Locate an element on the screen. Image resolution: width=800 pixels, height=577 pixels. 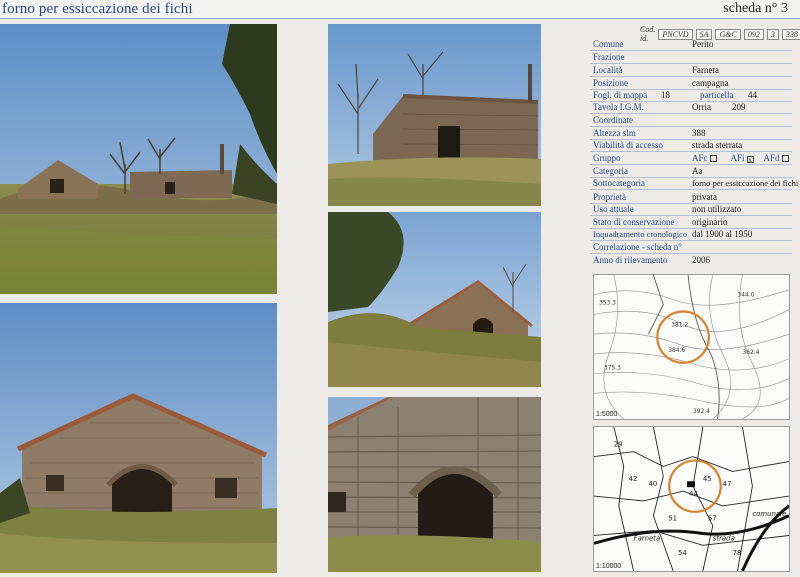
field-sottocategoria-label: Sottocategoria is located at coordinates (619, 183).